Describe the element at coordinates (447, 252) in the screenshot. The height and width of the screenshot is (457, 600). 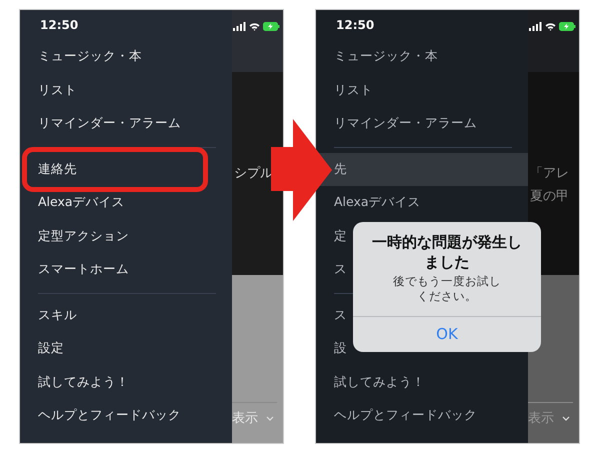
I see `alert-title: 一時的な問題が発生しました` at that location.